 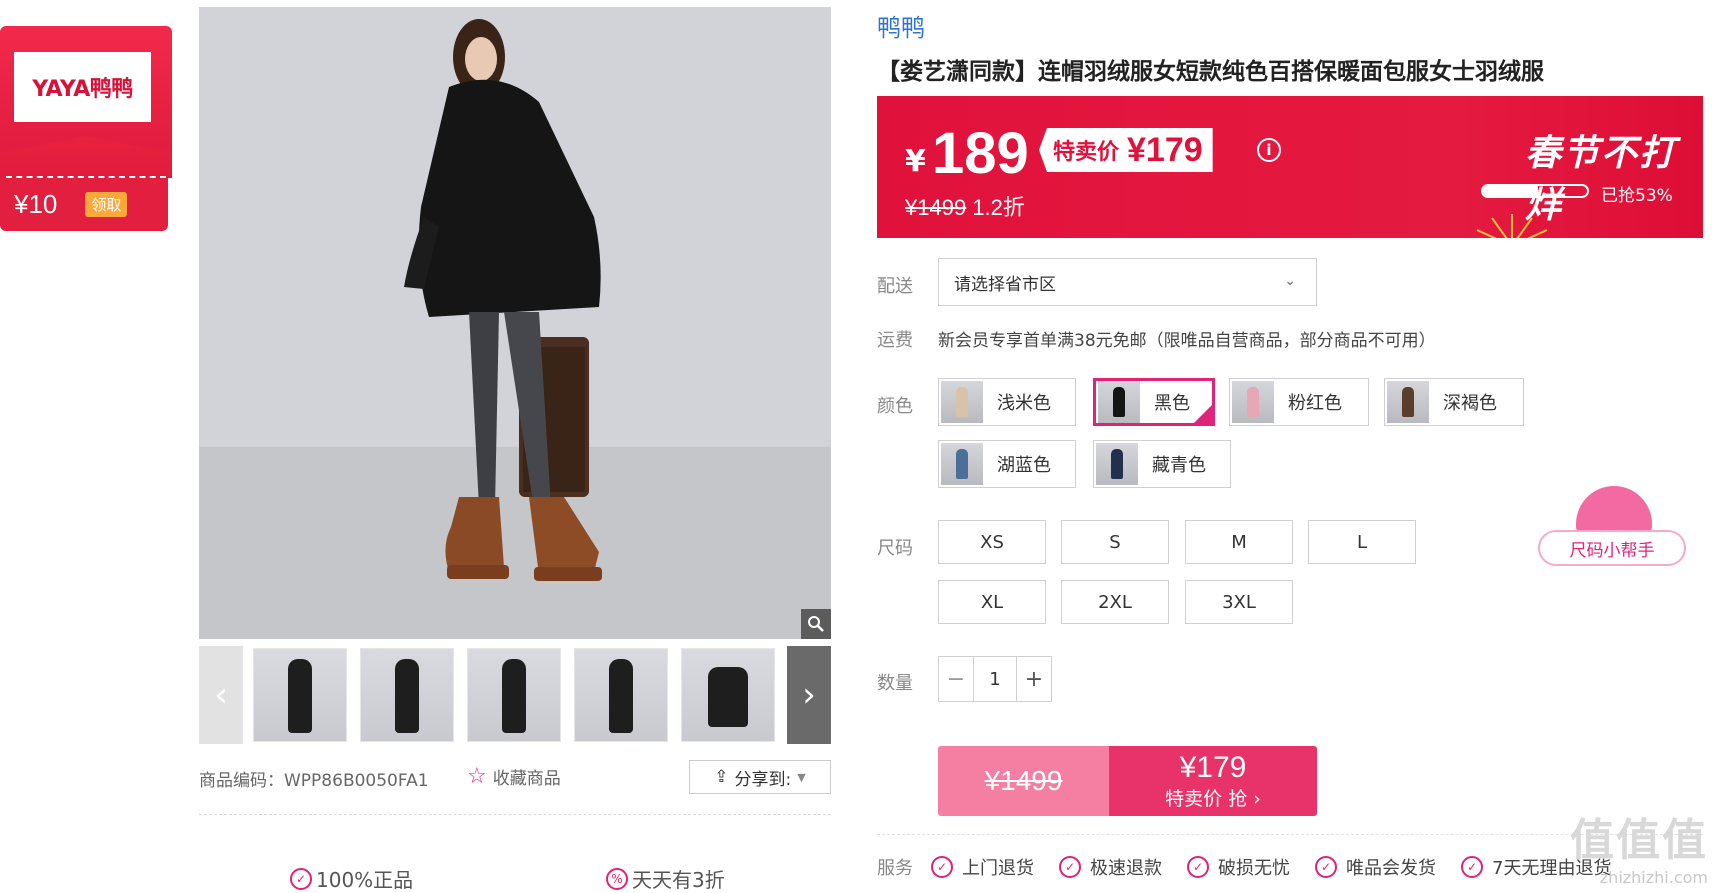 What do you see at coordinates (721, 777) in the screenshot?
I see `share-icon: ⇪` at bounding box center [721, 777].